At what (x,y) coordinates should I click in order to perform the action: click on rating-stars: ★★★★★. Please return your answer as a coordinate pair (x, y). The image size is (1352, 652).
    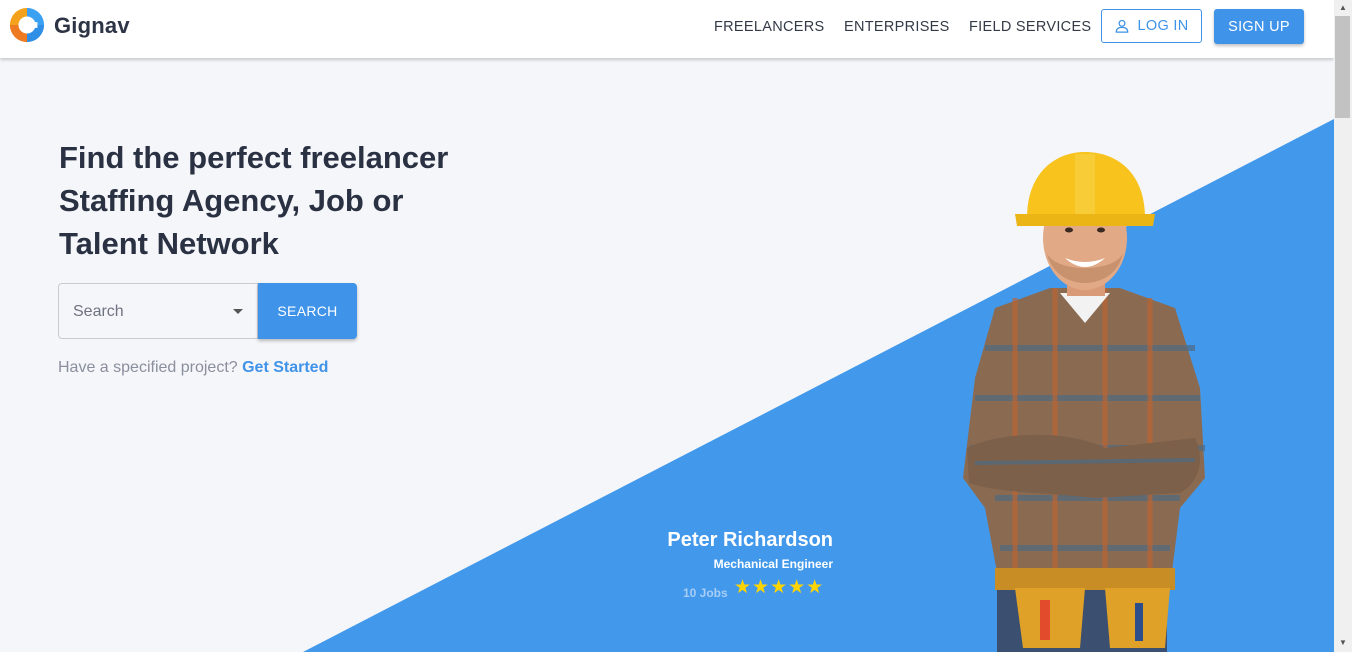
    Looking at the image, I should click on (779, 587).